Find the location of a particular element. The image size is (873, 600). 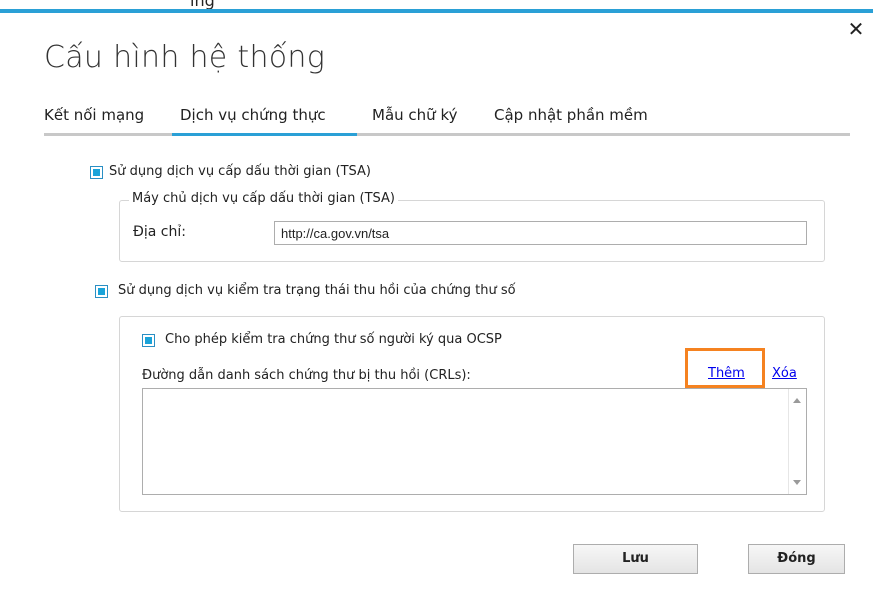

tab-underline is located at coordinates (447, 134).